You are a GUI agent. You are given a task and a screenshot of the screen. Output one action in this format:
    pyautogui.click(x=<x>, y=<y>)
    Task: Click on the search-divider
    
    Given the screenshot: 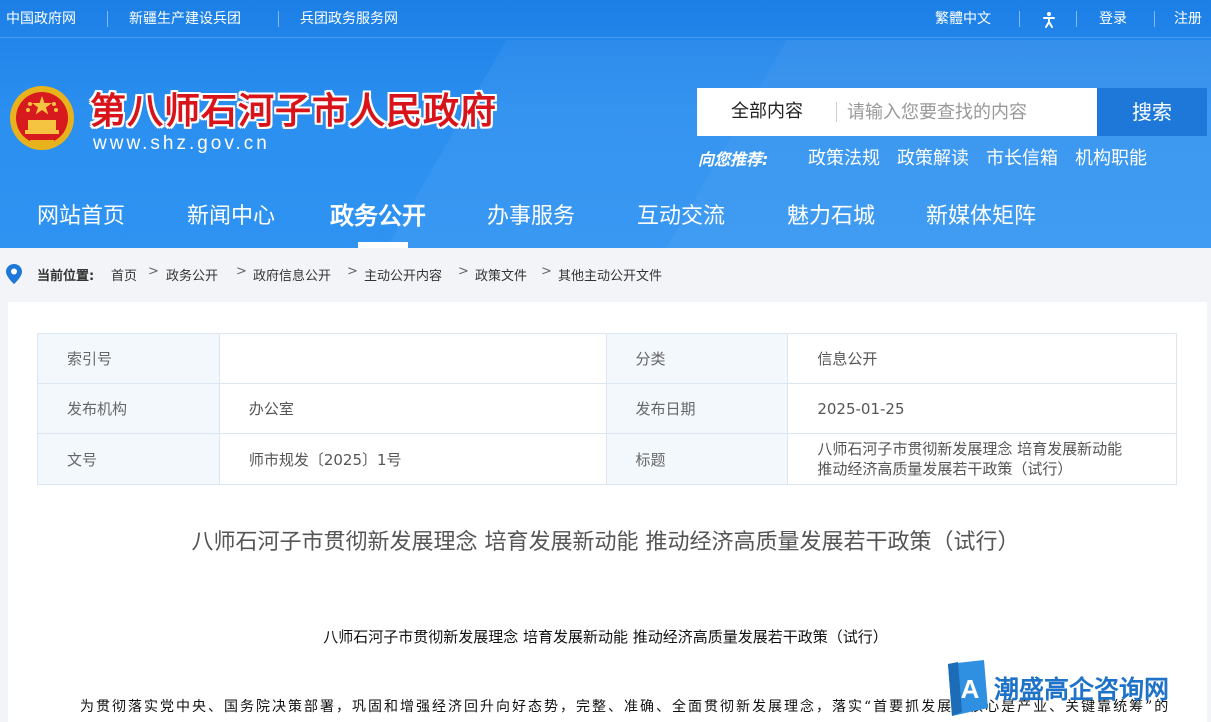 What is the action you would take?
    pyautogui.click(x=836, y=112)
    